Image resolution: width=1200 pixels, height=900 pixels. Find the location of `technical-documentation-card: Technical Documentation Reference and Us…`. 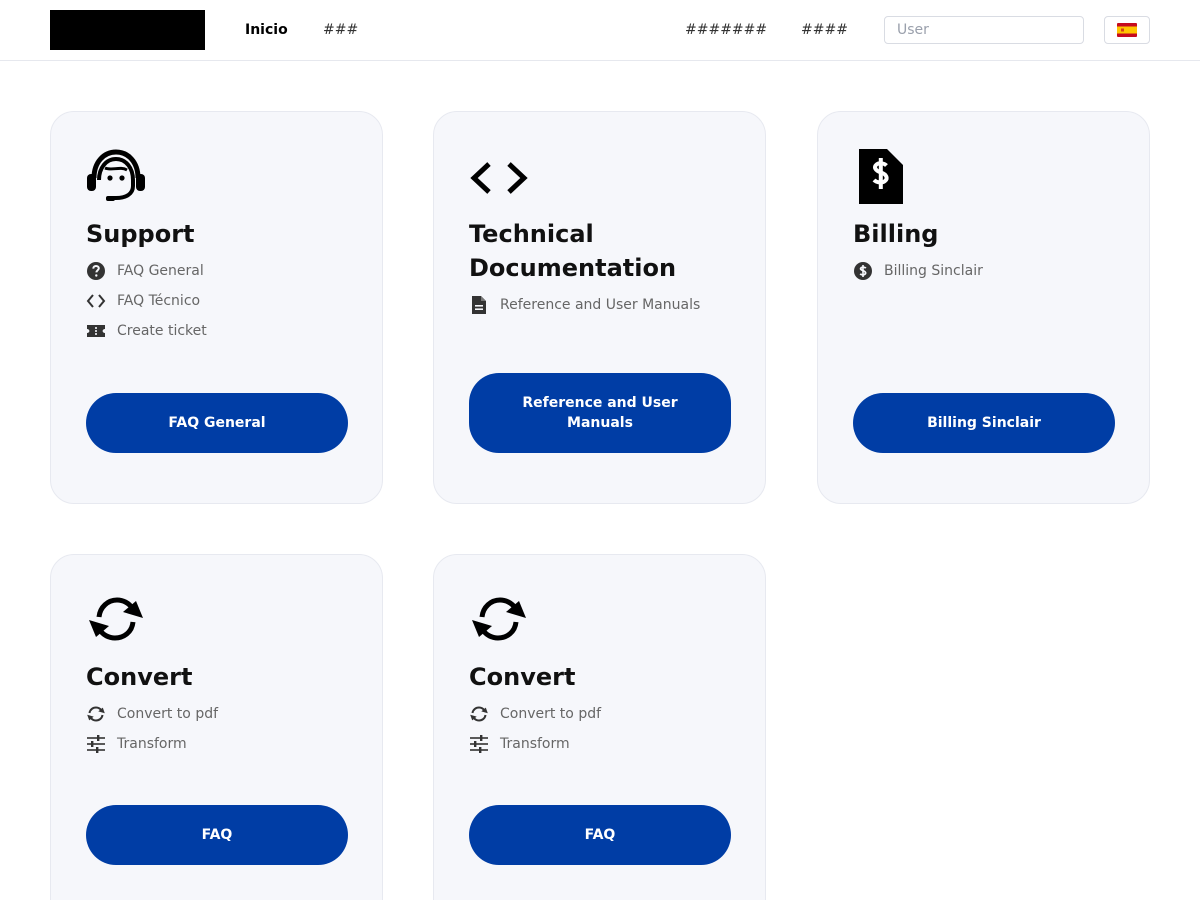

technical-documentation-card: Technical Documentation Reference and Us… is located at coordinates (599, 307).